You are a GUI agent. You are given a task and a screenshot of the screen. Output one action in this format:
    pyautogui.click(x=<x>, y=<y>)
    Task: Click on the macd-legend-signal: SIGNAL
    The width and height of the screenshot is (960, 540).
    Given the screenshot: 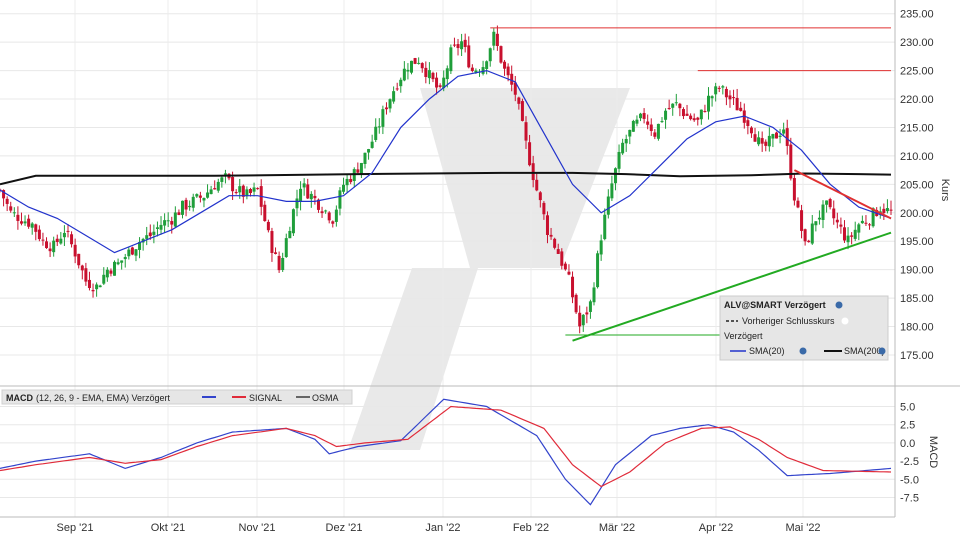 What is the action you would take?
    pyautogui.click(x=265, y=398)
    